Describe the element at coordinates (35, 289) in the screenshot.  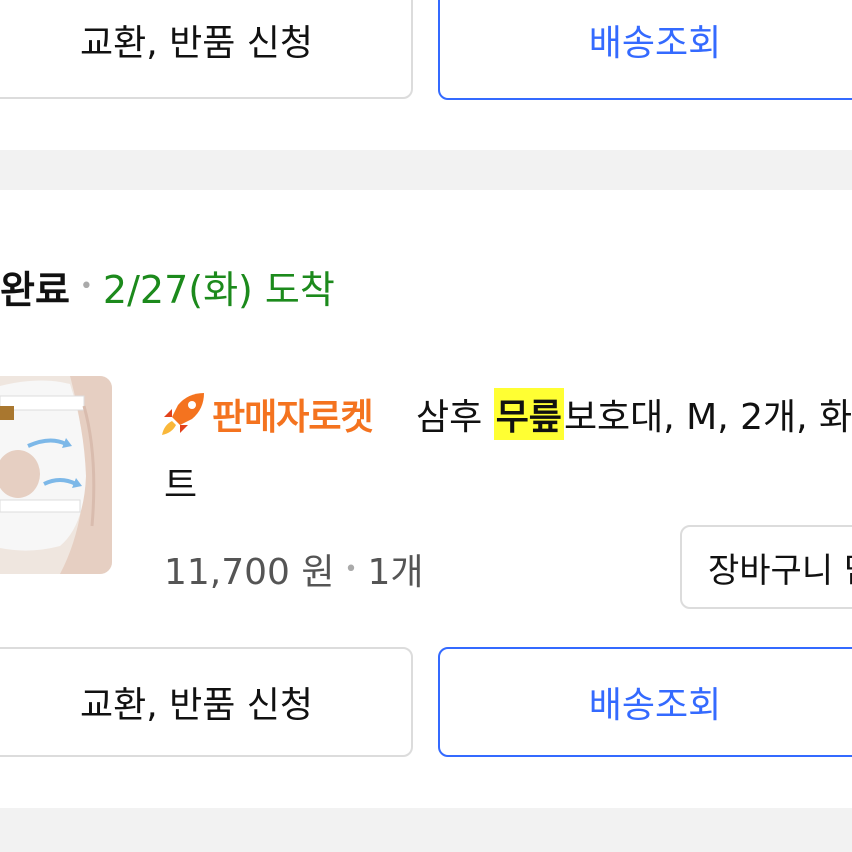
I see `delivery-status-label: 완료` at that location.